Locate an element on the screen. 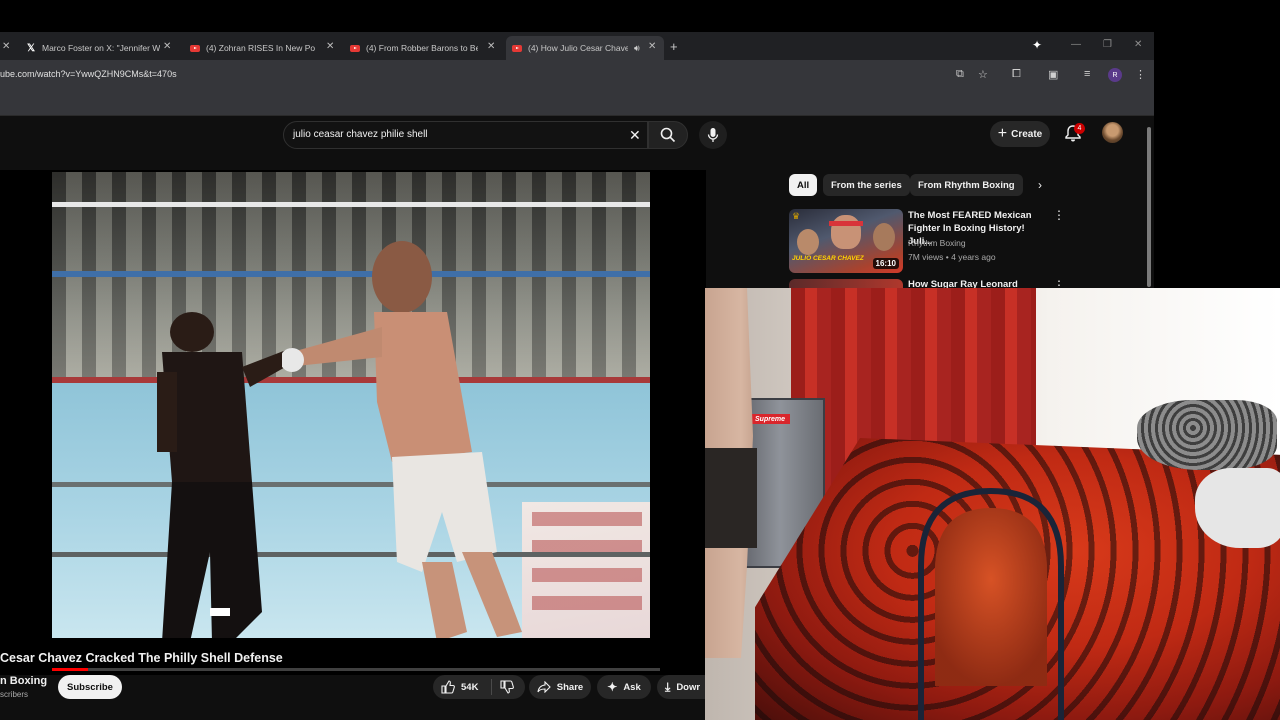  tab-julio-cesar-chavez: (4) How Julio Cesar Chavez 🔊︎ is located at coordinates (585, 48).